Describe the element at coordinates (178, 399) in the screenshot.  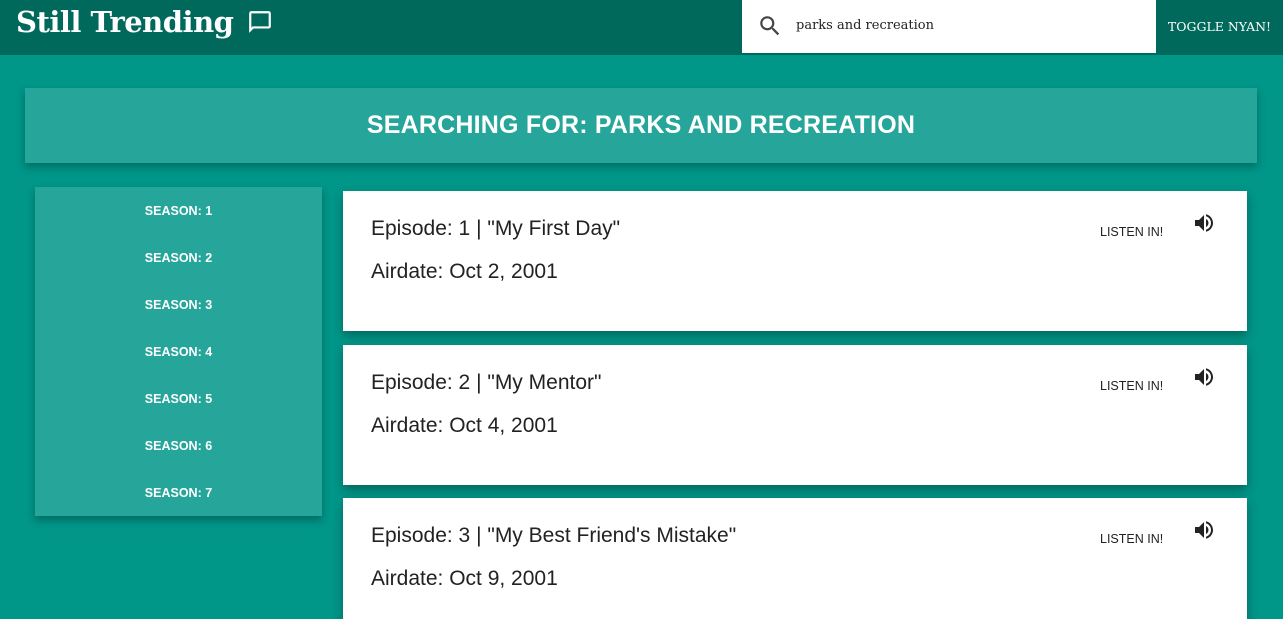
I see `sidebar-item-season-5: SEASON: 5` at that location.